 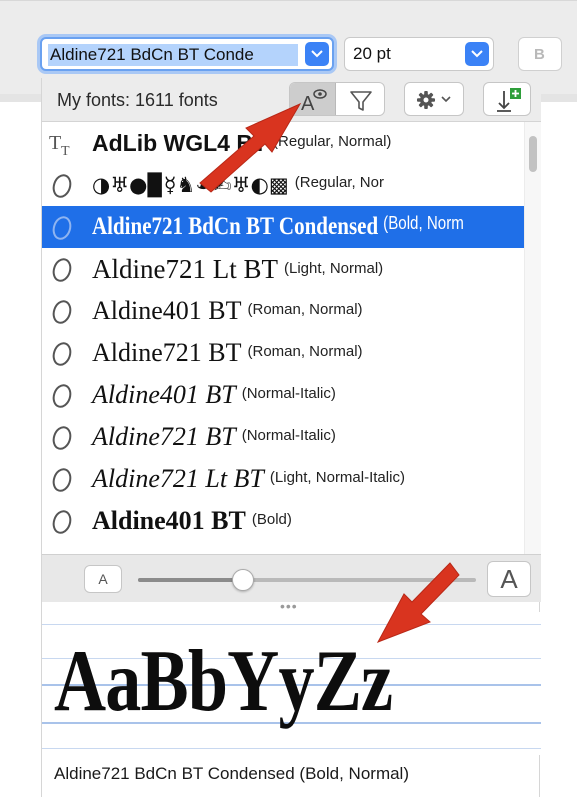 I want to click on font-name: ◑♅●▉☿♞☙✍♅◐▩, so click(x=190, y=185).